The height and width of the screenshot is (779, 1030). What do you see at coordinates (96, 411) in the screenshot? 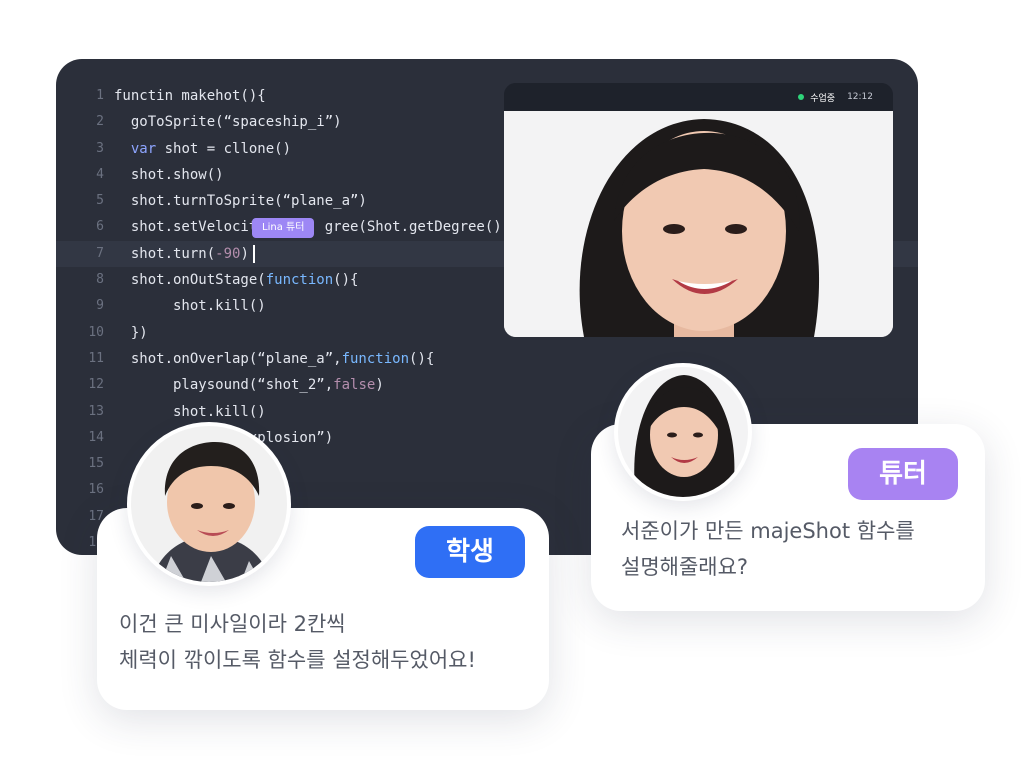
I see `line-number: 13` at bounding box center [96, 411].